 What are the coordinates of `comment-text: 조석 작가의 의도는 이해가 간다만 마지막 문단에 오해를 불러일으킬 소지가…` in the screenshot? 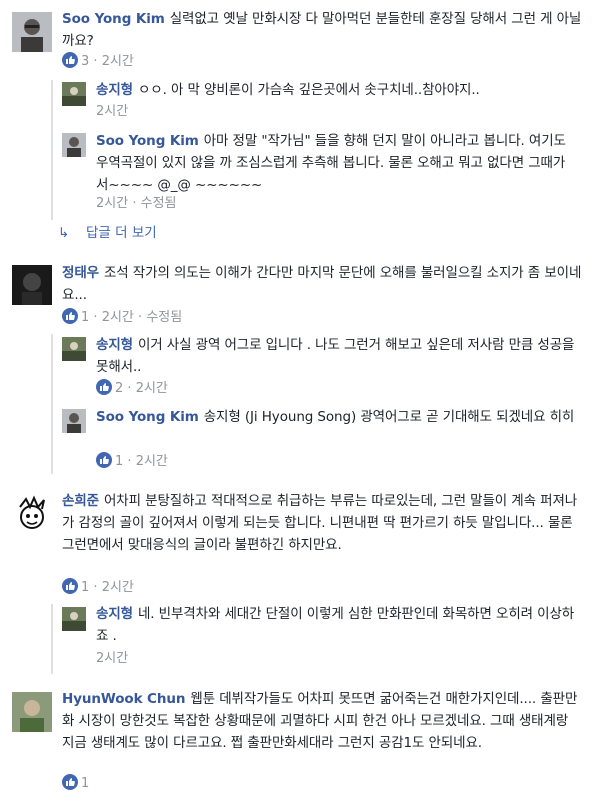 It's located at (322, 284).